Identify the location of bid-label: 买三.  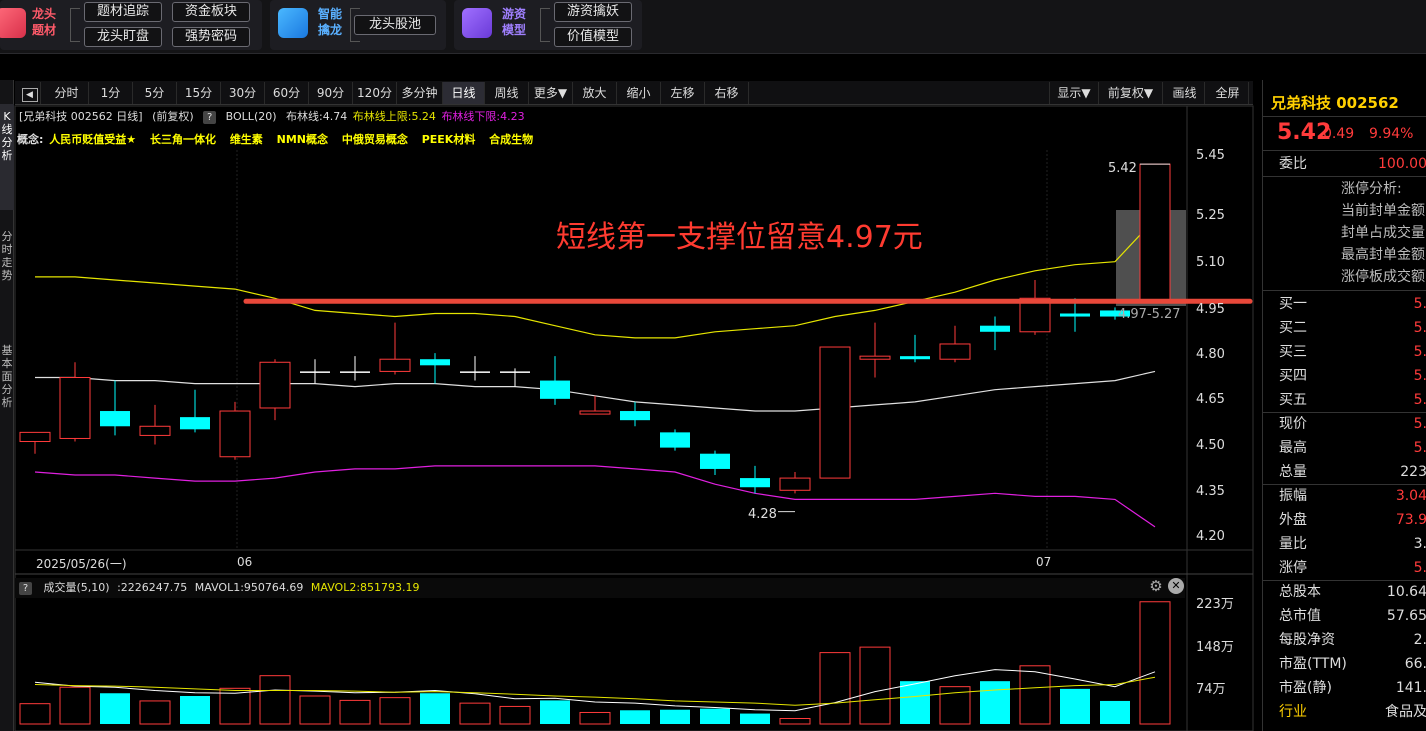
(1293, 352).